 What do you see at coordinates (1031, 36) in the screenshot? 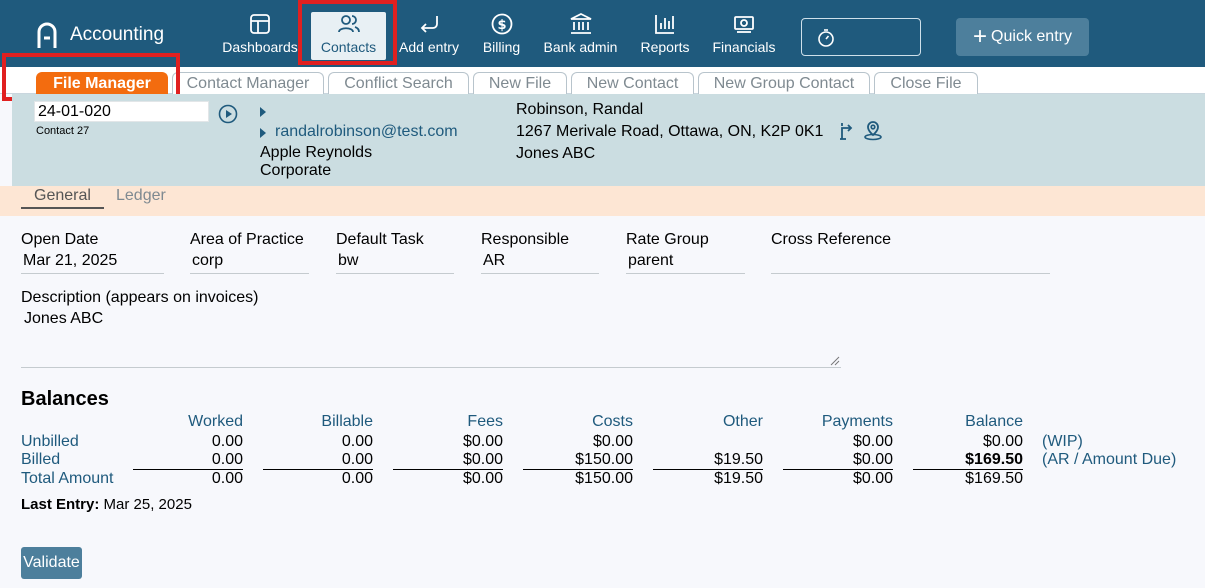
I see `quick-entry-label: Quick entry` at bounding box center [1031, 36].